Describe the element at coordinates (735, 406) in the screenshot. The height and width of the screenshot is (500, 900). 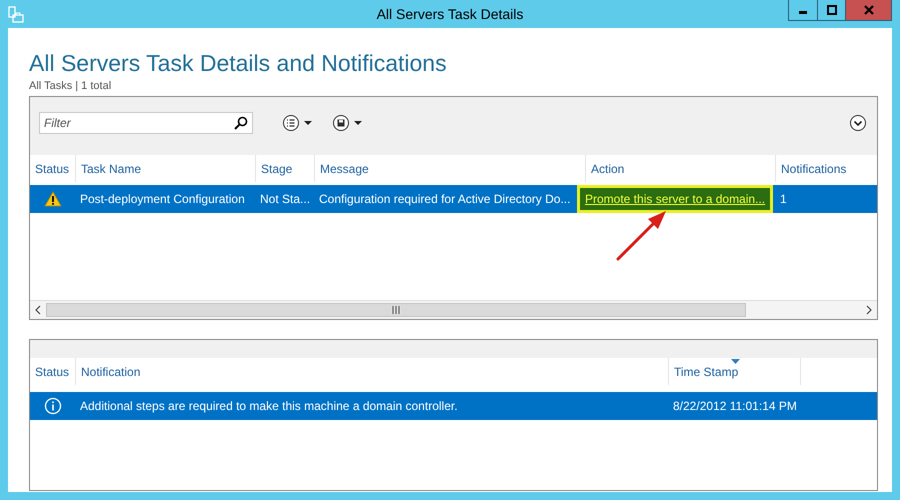
I see `table-cell: 8/22/2012 11:01:14 PM` at that location.